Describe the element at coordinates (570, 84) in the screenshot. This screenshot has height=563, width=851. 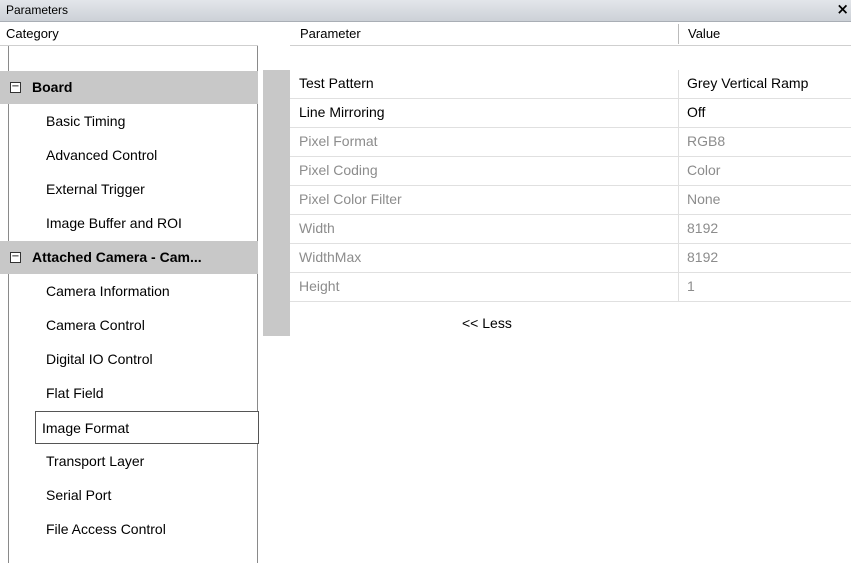
I see `parameter-row: Test Pattern Grey Vertical Ramp` at that location.